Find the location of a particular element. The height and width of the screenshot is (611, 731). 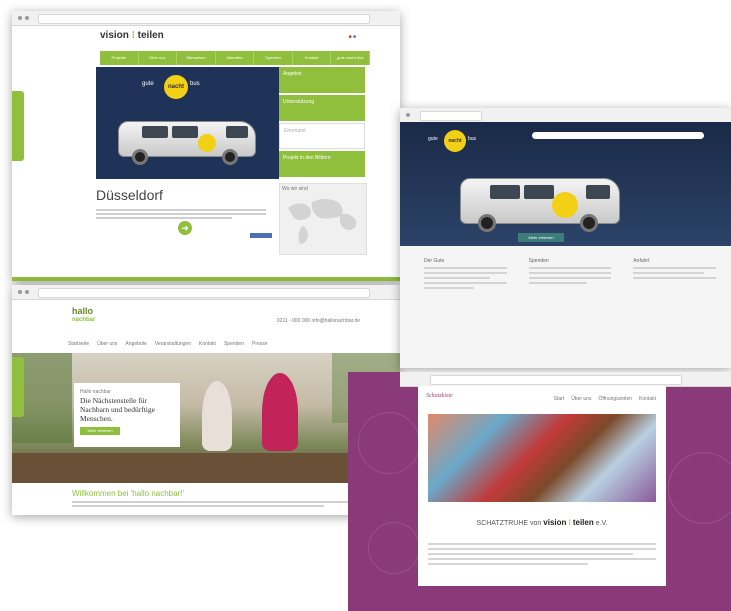

side-menu-item: Angebot is located at coordinates (322, 80).